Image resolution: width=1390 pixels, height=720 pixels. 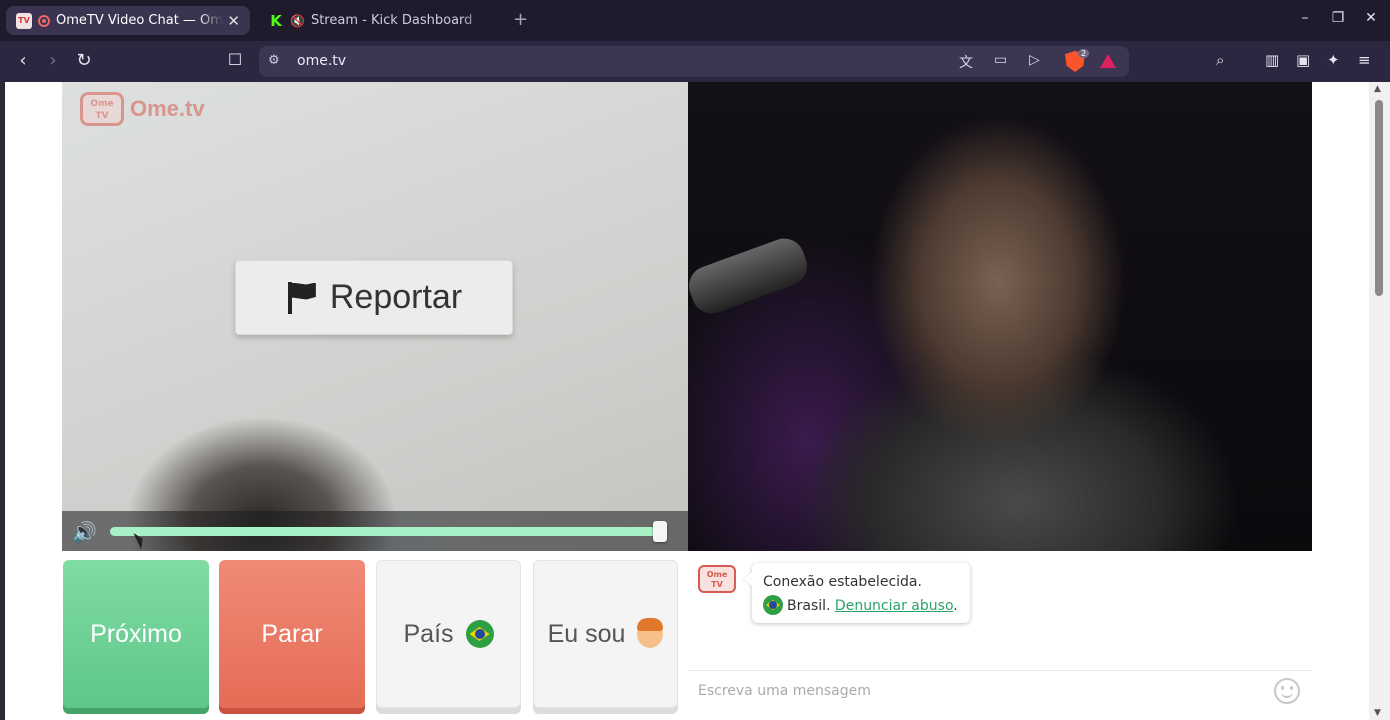 I want to click on volume-bar: 🔊, so click(x=375, y=531).